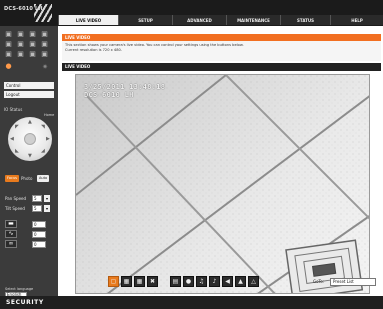 The width and height of the screenshot is (383, 309). Describe the element at coordinates (126, 281) in the screenshot. I see `zoom-in-icon: ▦` at that location.